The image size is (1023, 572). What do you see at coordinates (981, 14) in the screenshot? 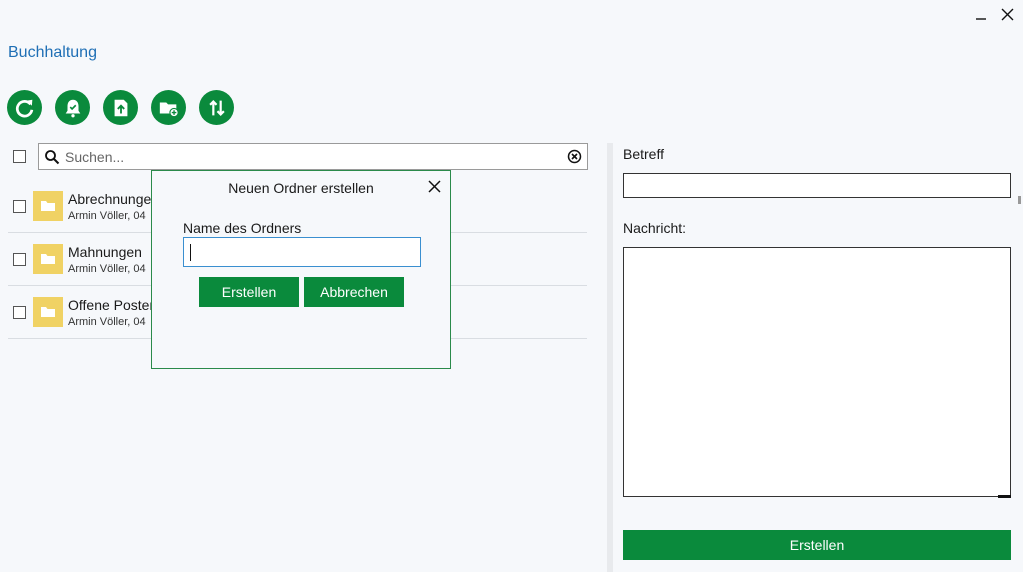
I see `minimize-icon` at bounding box center [981, 14].